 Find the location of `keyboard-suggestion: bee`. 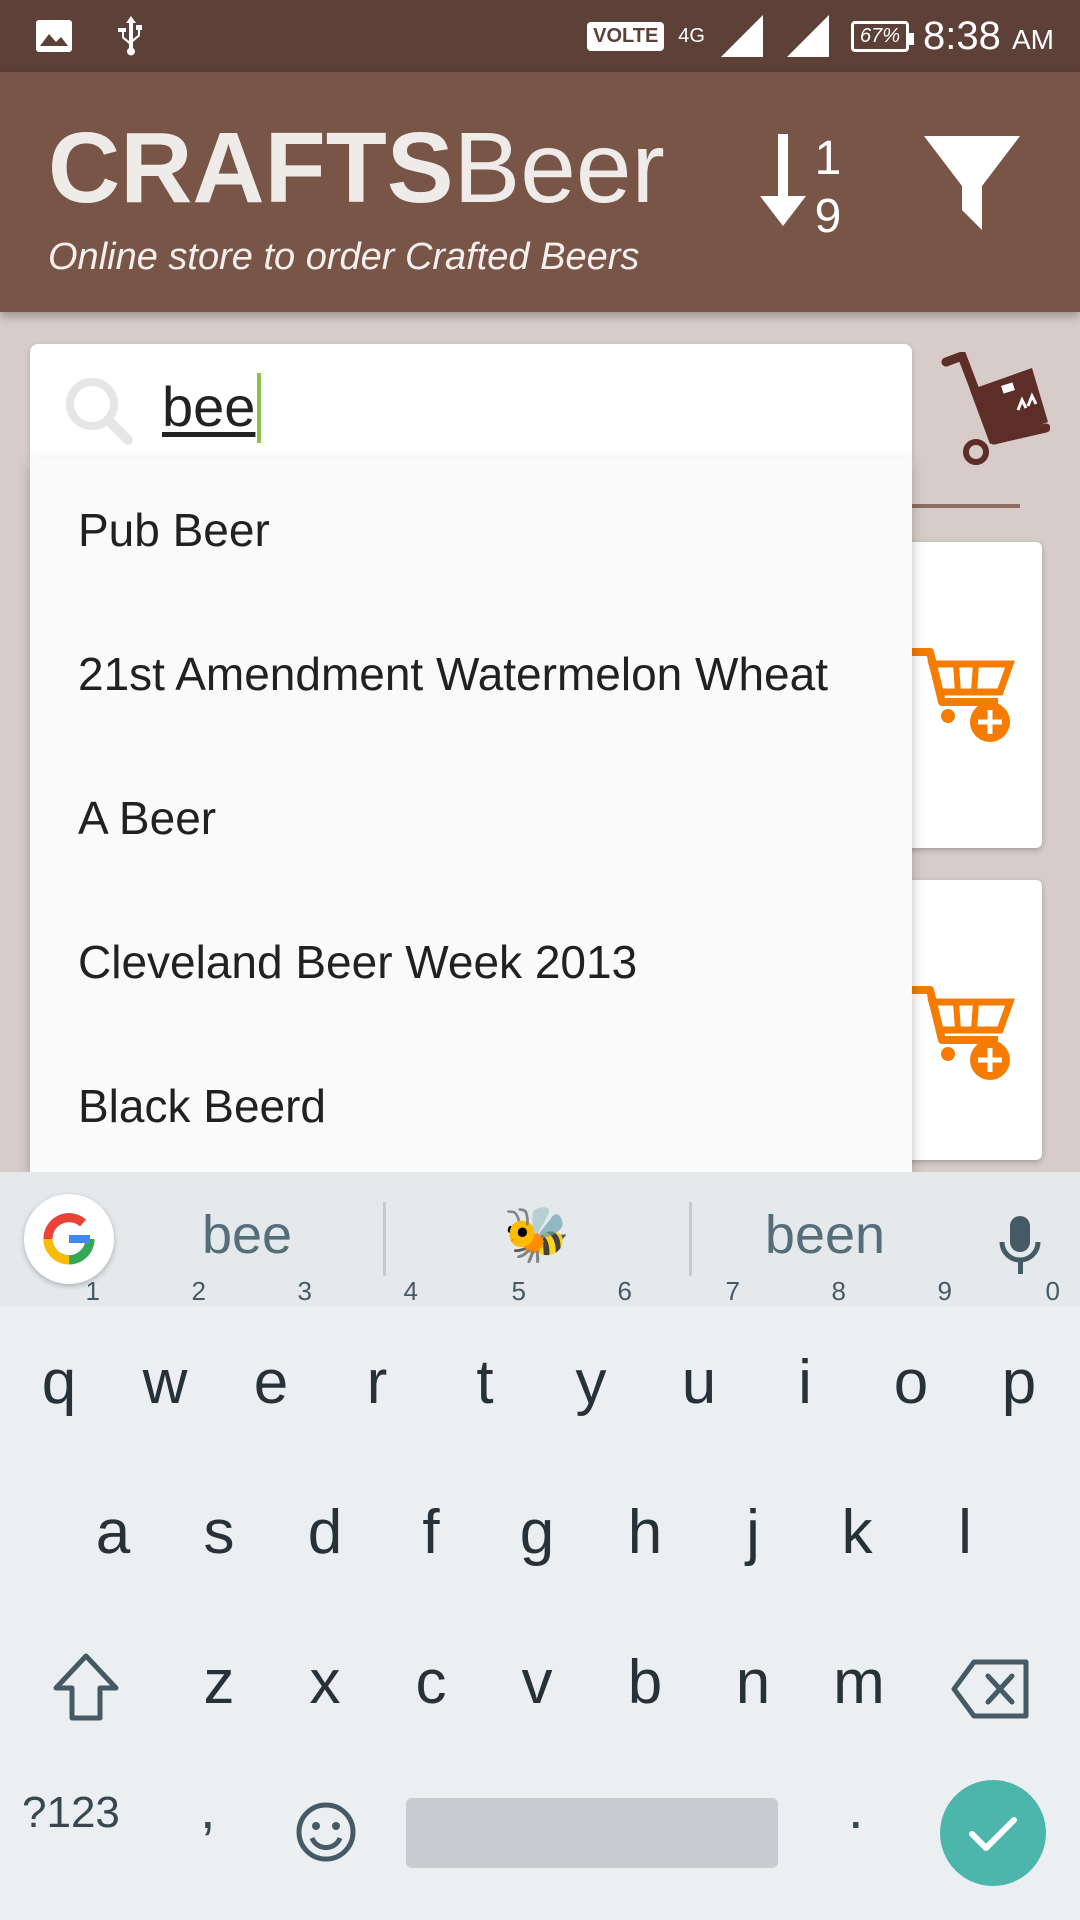

keyboard-suggestion: bee is located at coordinates (247, 1235).